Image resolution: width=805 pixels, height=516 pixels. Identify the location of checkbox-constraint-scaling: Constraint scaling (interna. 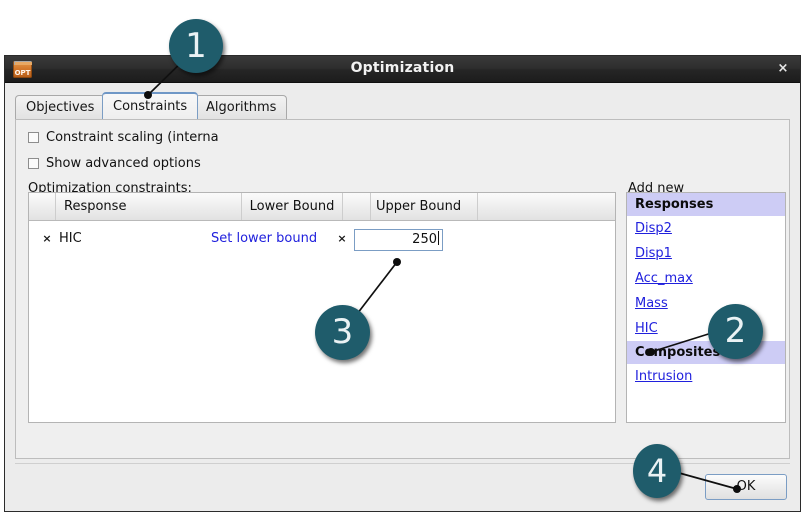
(128, 139).